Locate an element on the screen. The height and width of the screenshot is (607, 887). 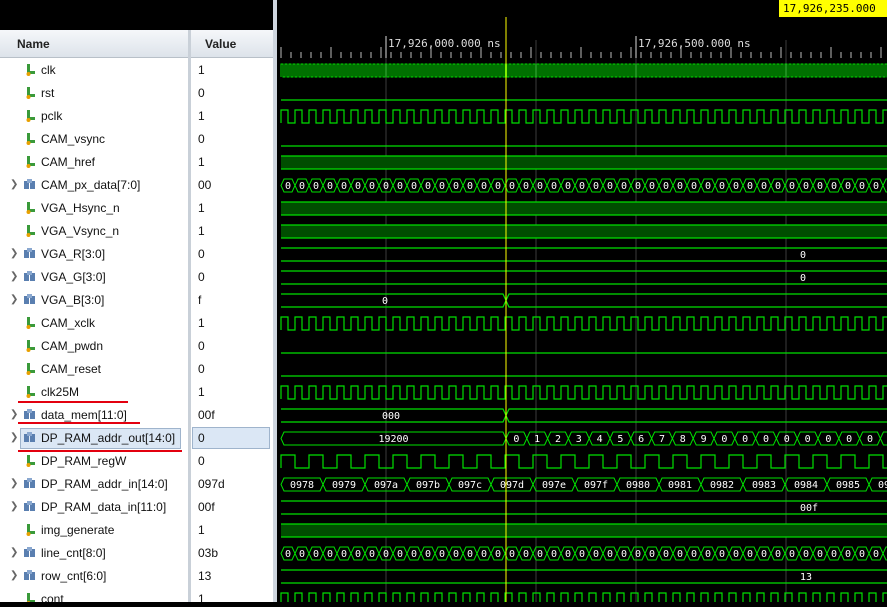
bus-value-label: 0982 is located at coordinates (722, 485).